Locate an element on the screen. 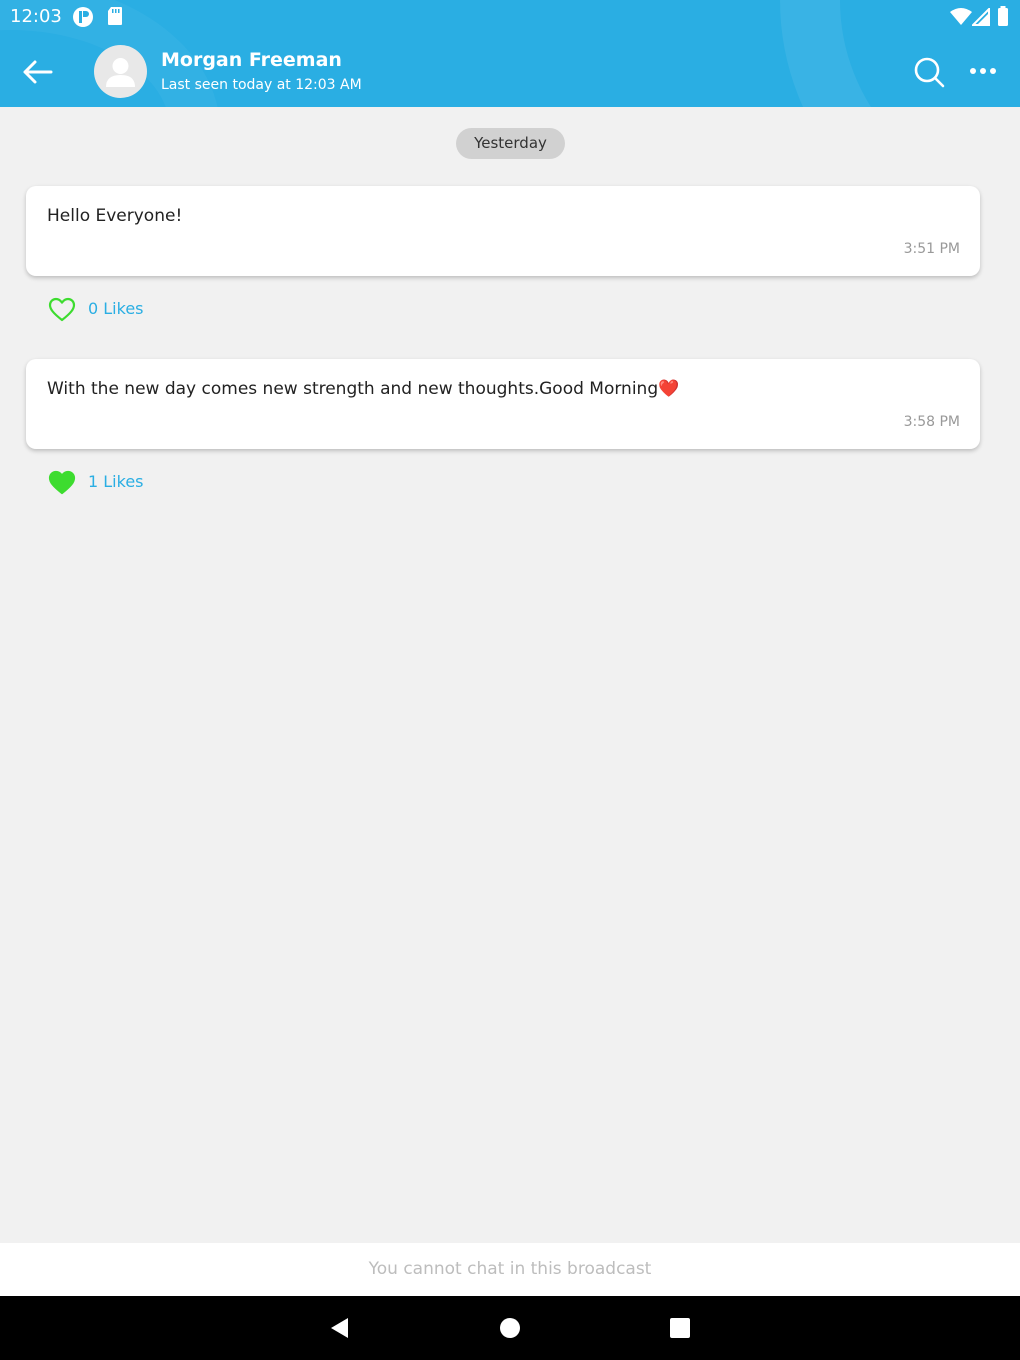 The height and width of the screenshot is (1360, 1020). likes-count: 0 Likes is located at coordinates (116, 308).